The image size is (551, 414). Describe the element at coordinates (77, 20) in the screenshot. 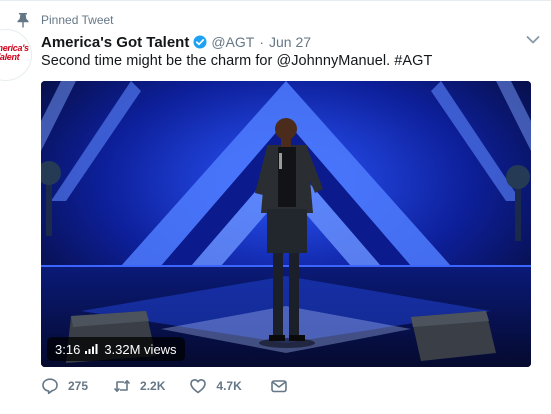

I see `pinned-label: Pinned Tweet` at that location.